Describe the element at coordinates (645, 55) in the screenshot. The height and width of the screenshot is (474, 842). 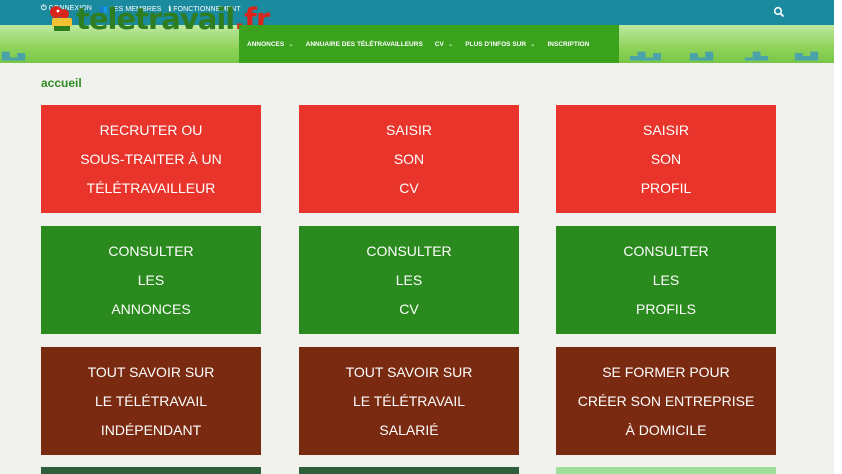
I see `skyline-icon: ▃▆▂▅` at that location.